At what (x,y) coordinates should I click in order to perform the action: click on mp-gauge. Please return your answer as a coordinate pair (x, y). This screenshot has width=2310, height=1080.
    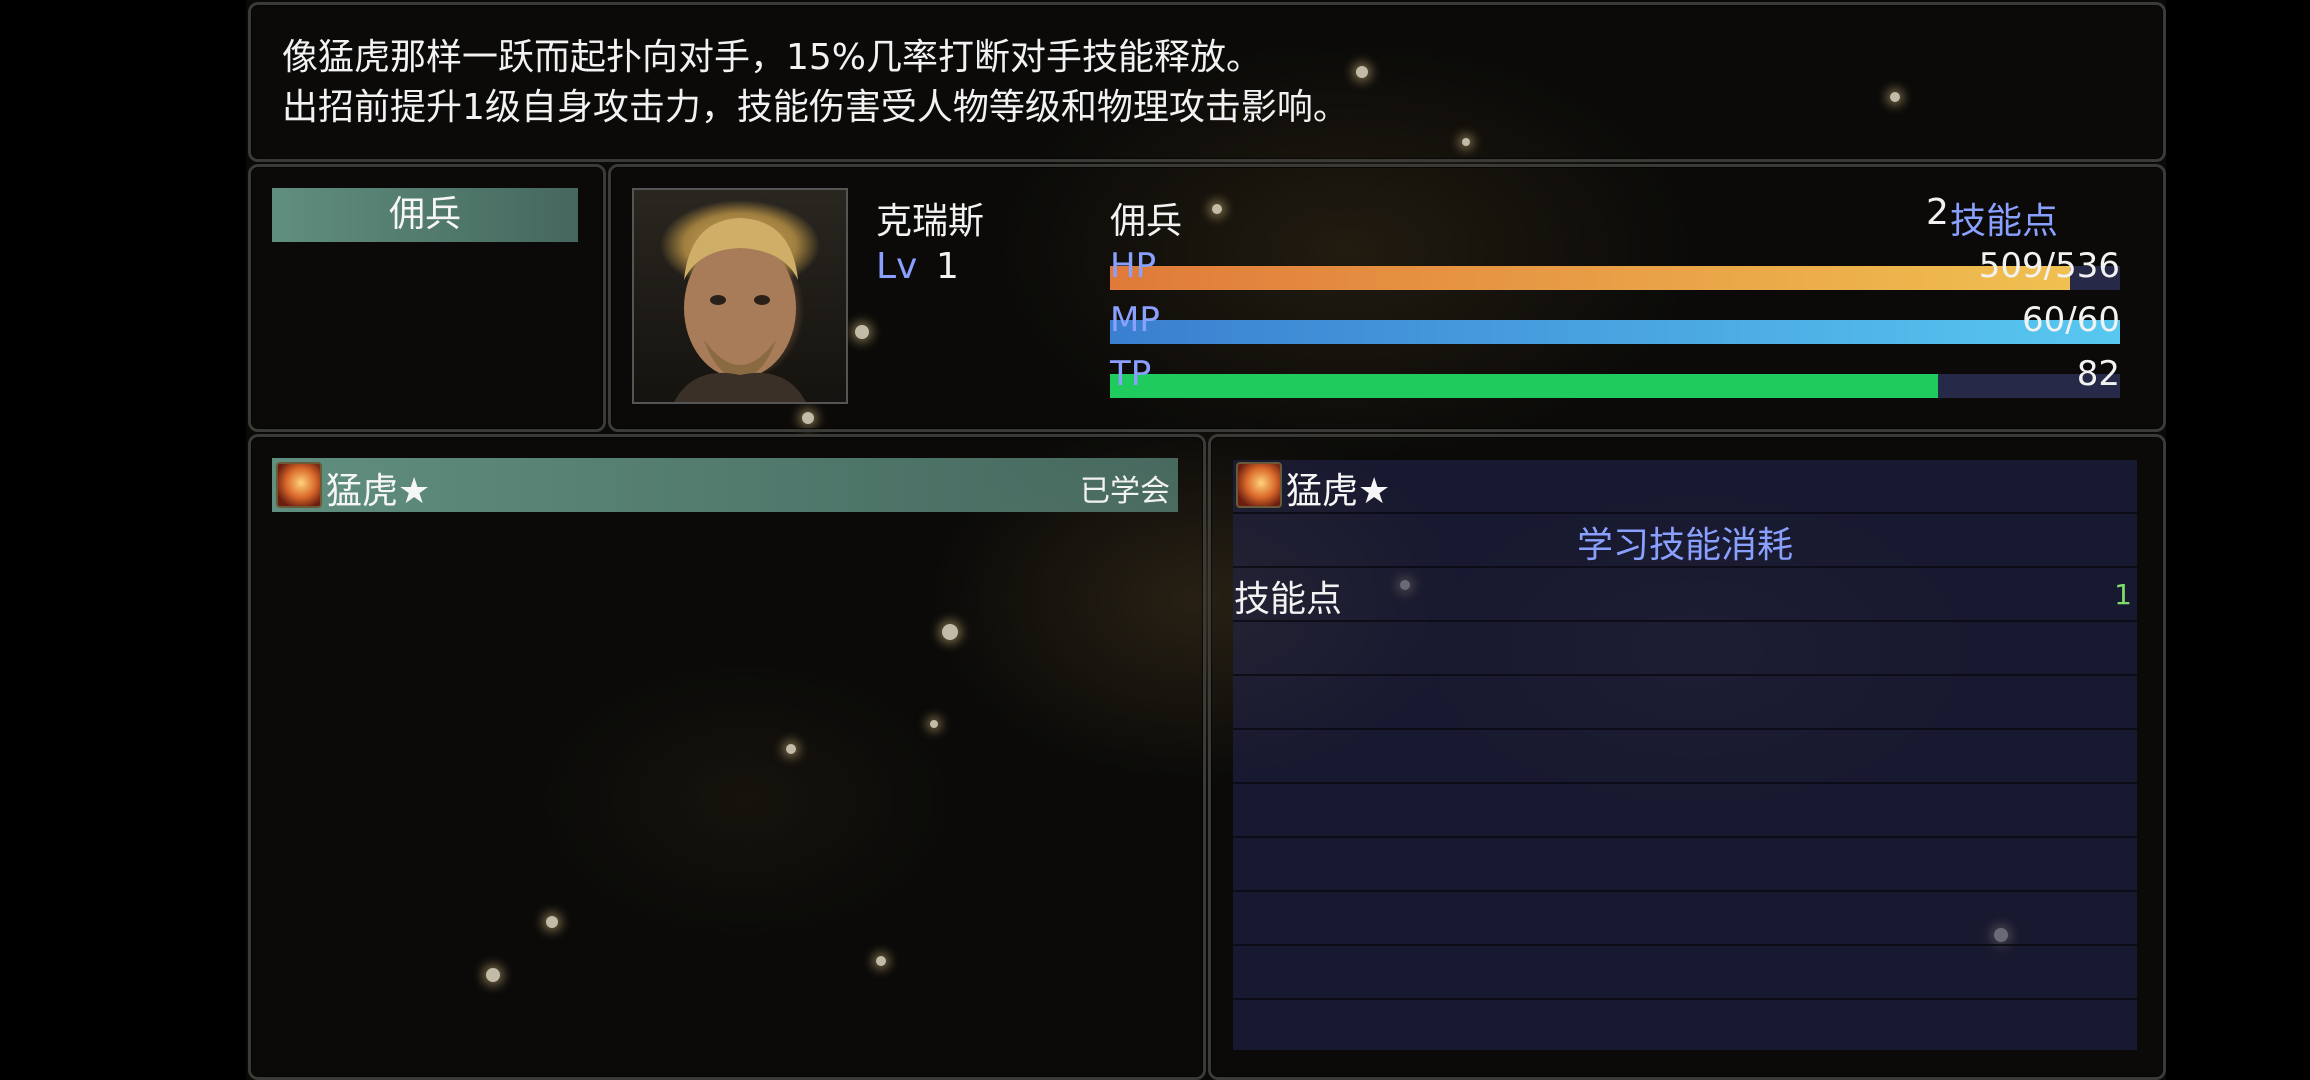
    Looking at the image, I should click on (1615, 332).